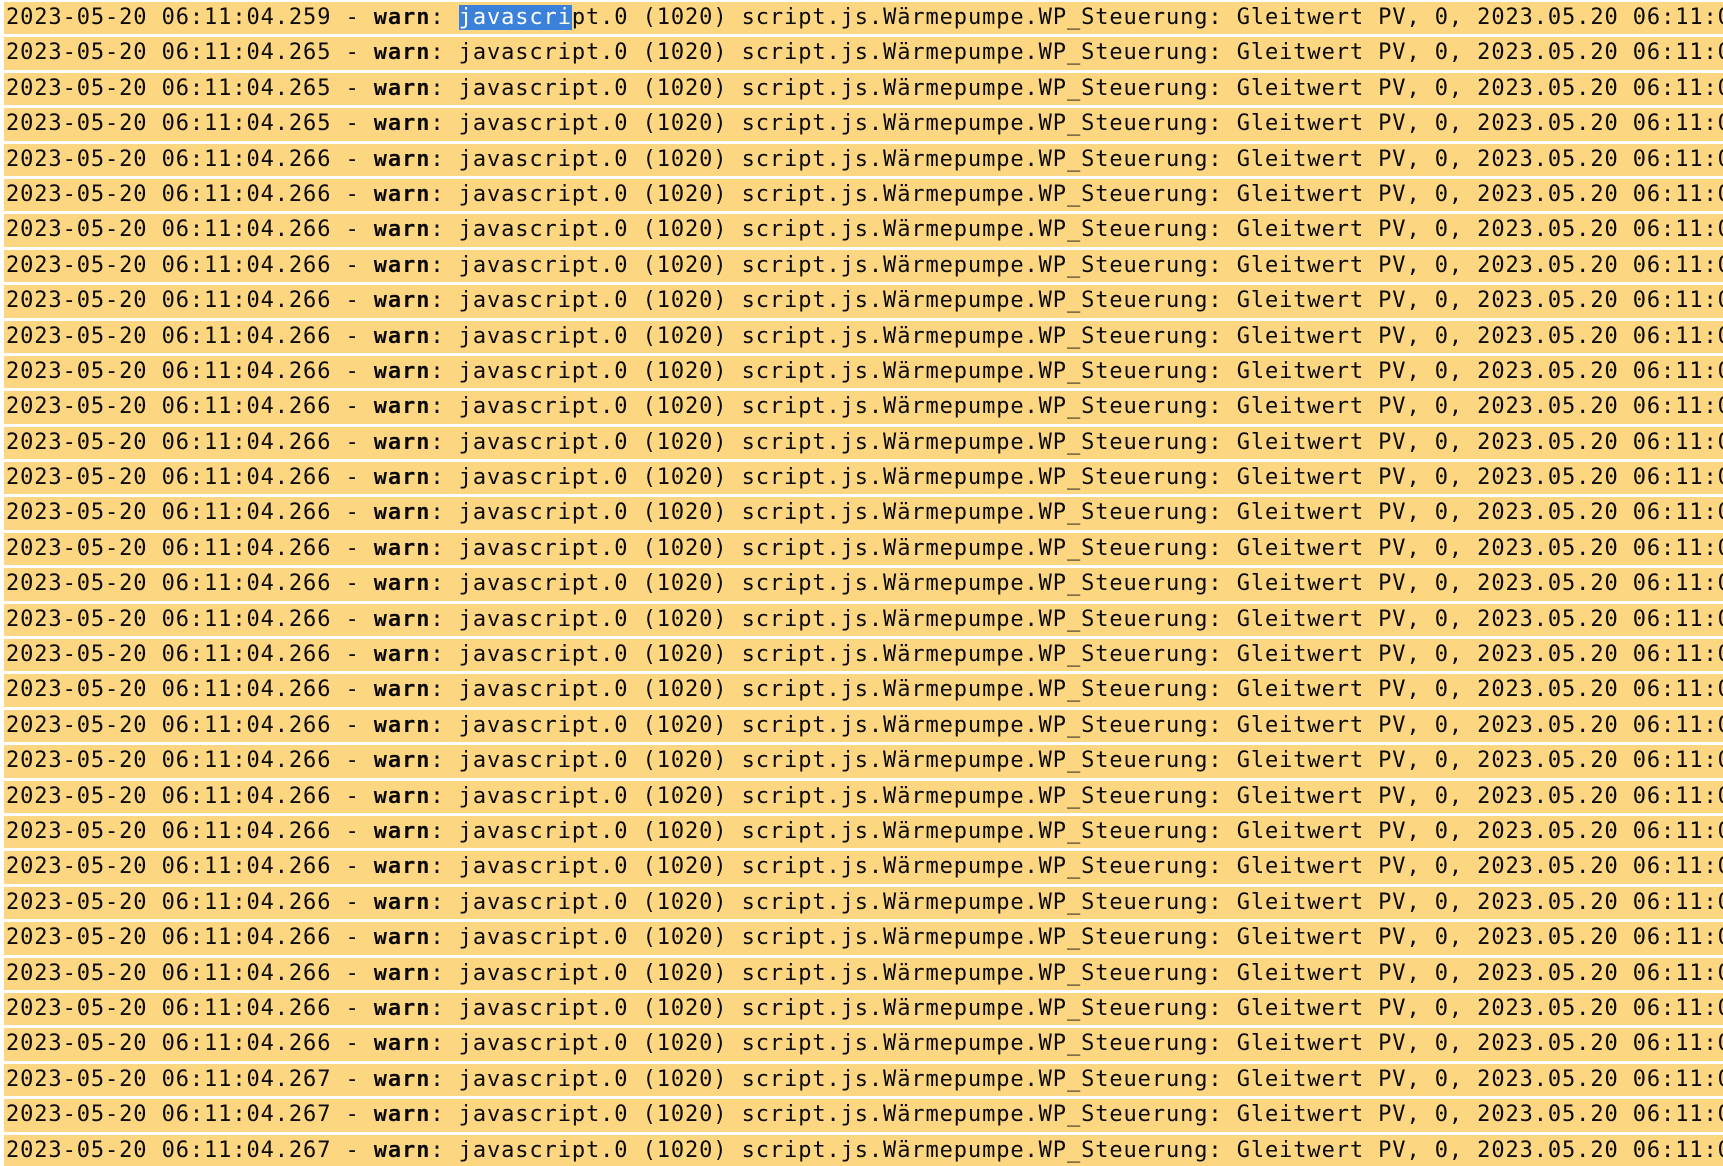  I want to click on log-message: Gleitwert PV, 0, 2023.05.20 06:11:04.267, so click(1479, 1115).